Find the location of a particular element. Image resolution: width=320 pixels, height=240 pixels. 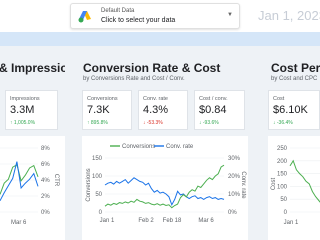

data-source-title: Default Data is located at coordinates (118, 11).